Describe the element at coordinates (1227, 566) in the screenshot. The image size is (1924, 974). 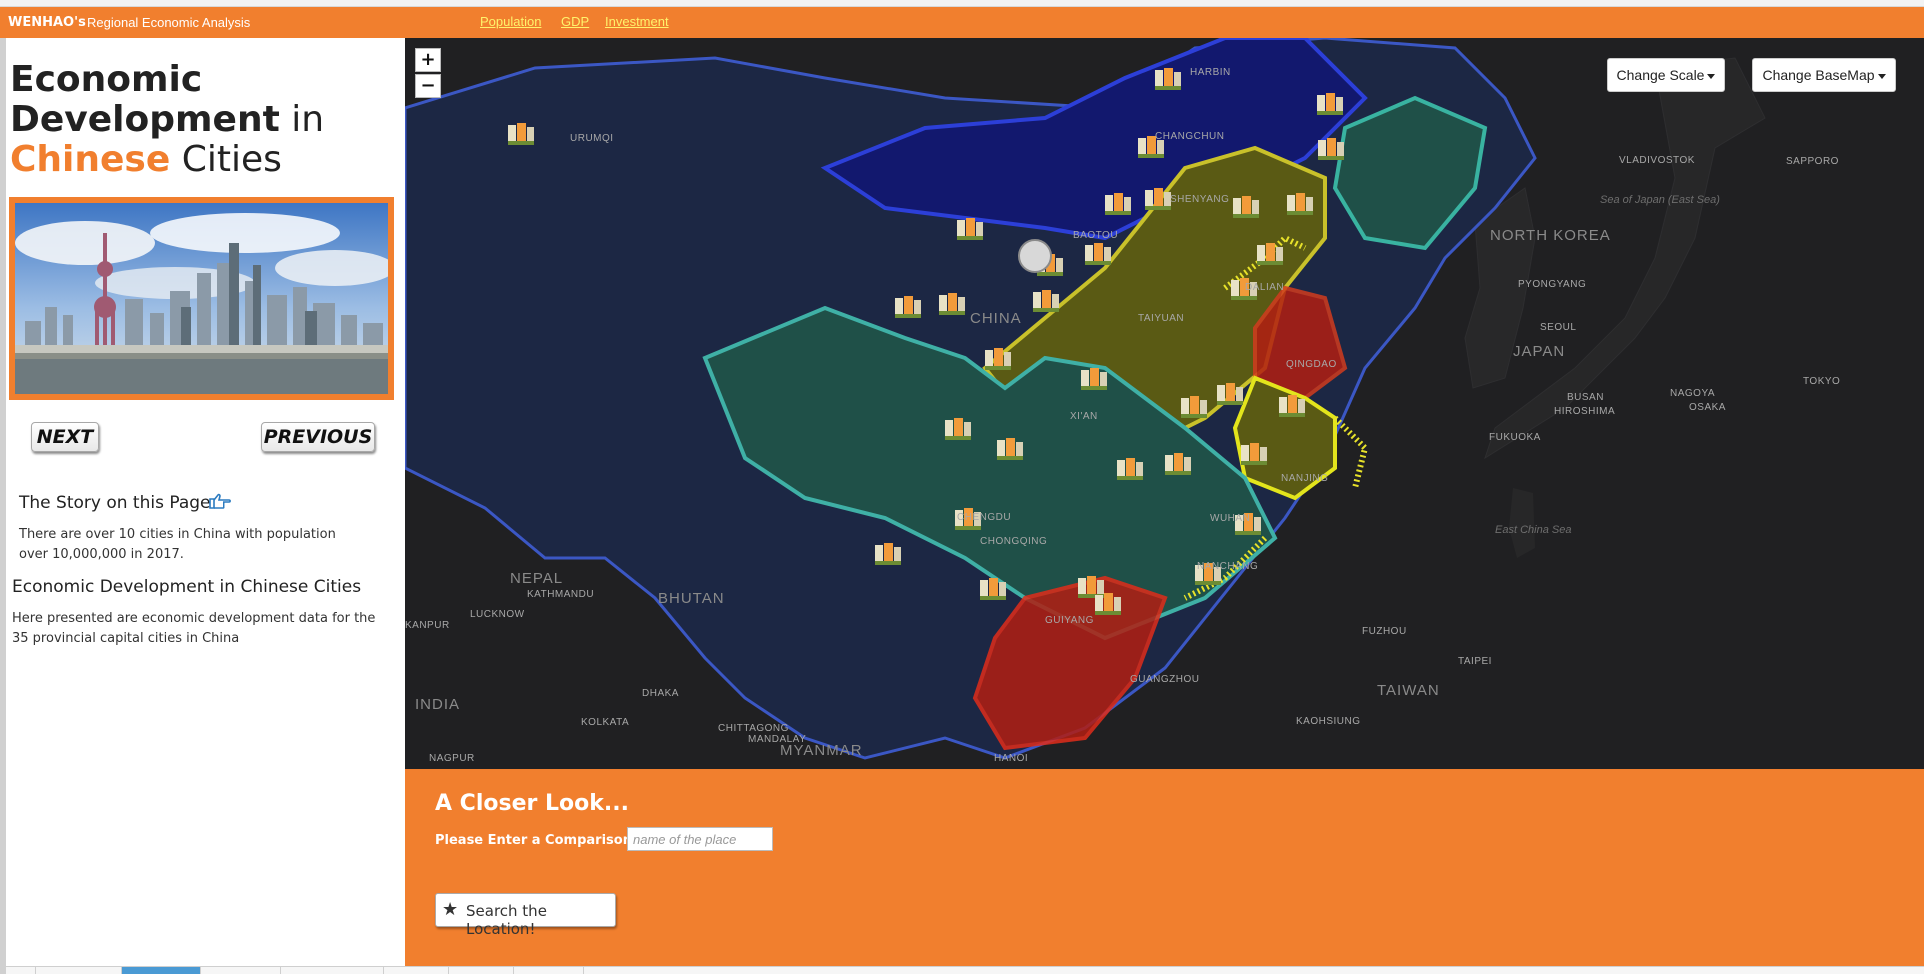
I see `city-label: NANCHANG` at that location.